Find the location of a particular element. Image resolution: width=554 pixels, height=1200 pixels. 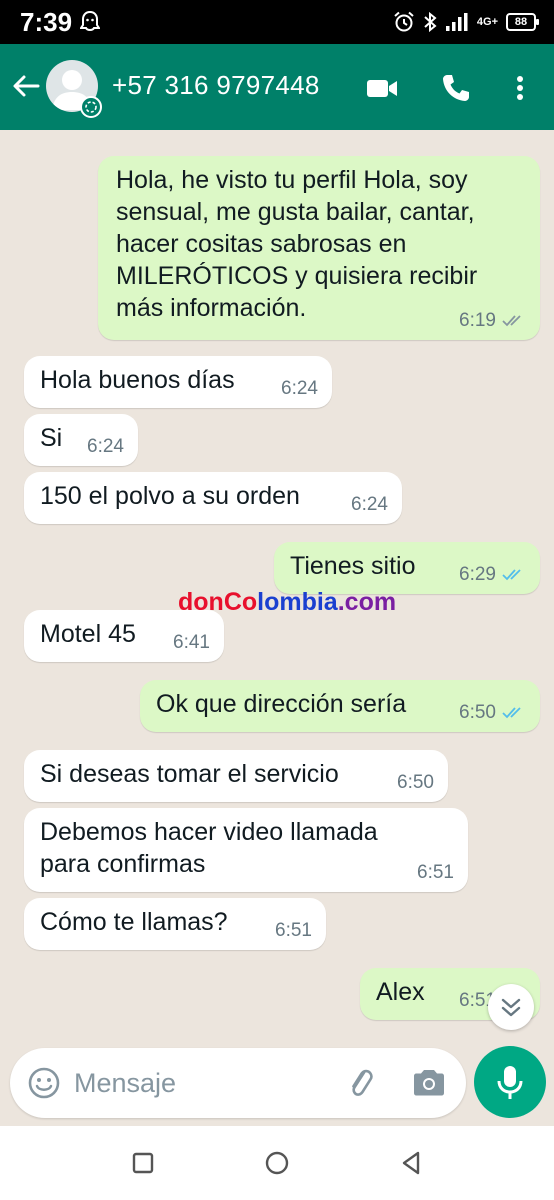

message-bubble-incoming: Hola buenos días 6:24 is located at coordinates (178, 382).